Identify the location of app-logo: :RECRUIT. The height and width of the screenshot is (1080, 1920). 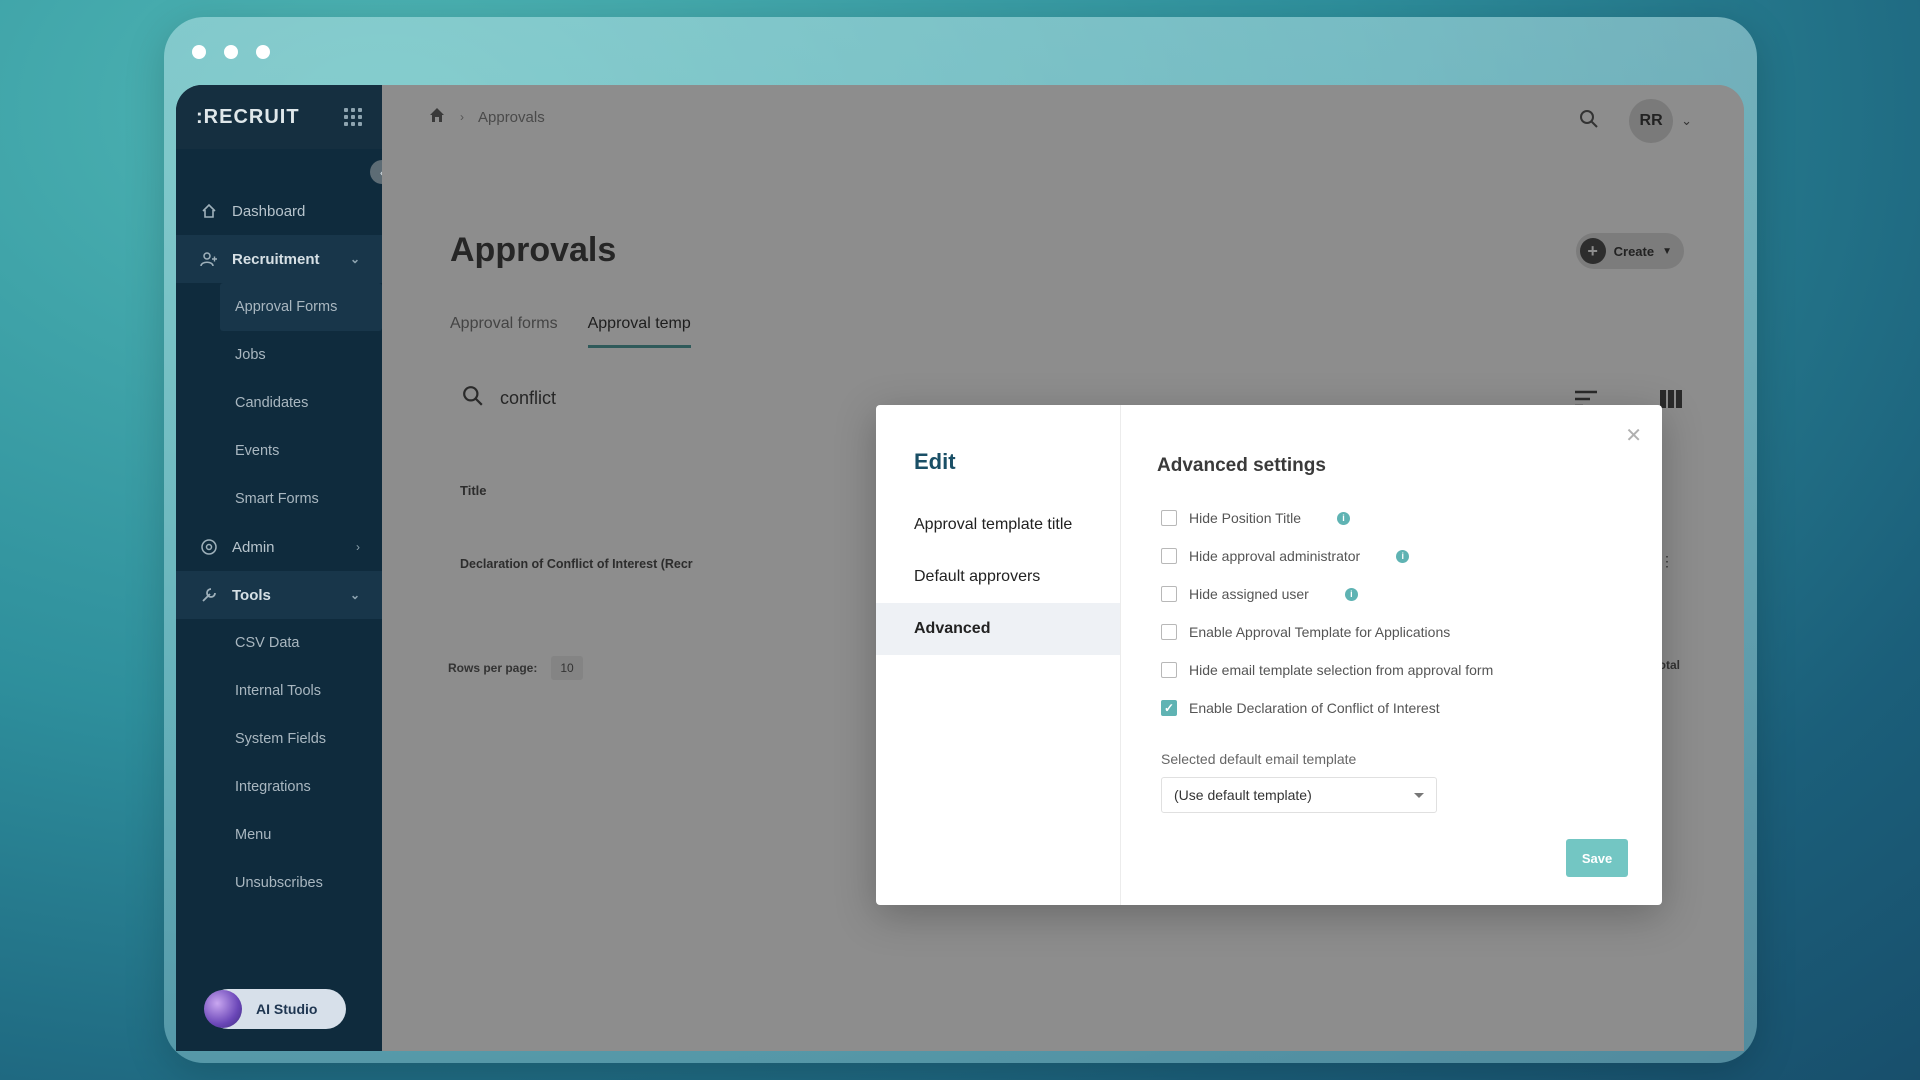
(248, 116).